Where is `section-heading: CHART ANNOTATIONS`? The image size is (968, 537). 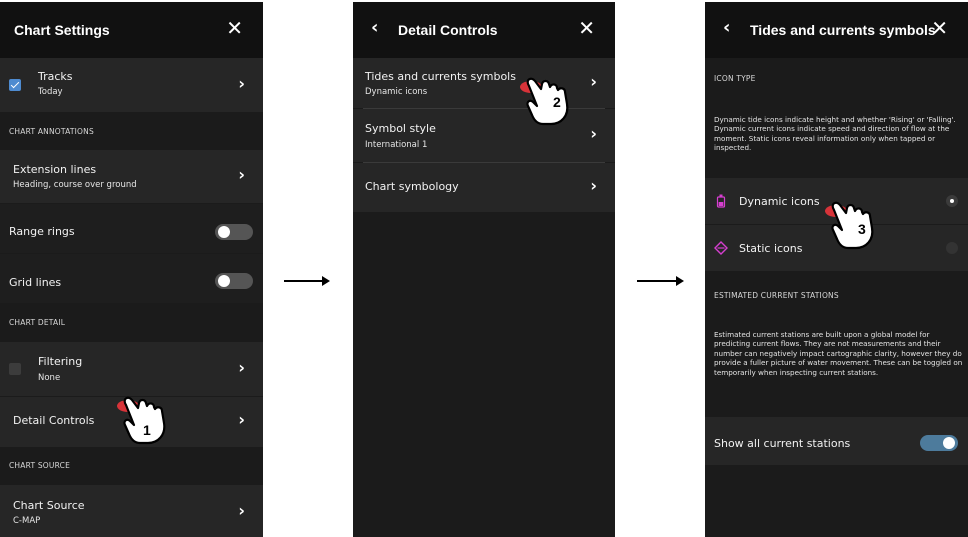
section-heading: CHART ANNOTATIONS is located at coordinates (51, 131).